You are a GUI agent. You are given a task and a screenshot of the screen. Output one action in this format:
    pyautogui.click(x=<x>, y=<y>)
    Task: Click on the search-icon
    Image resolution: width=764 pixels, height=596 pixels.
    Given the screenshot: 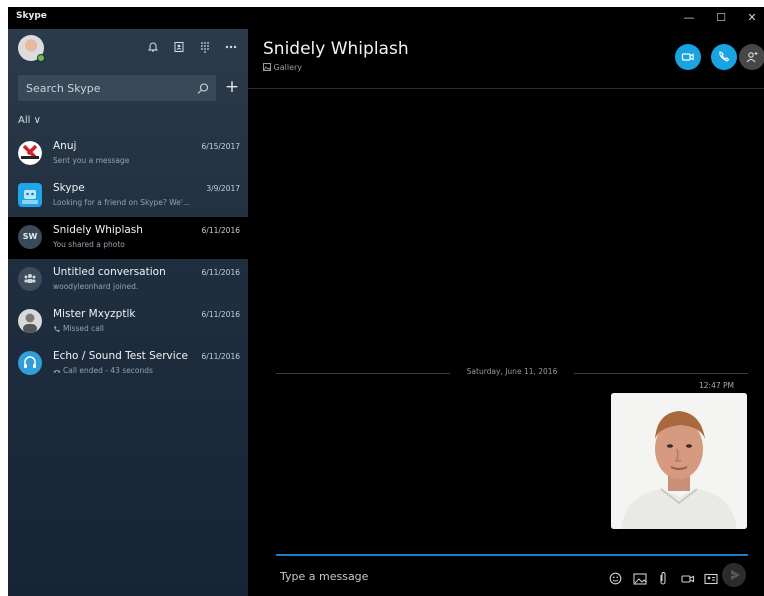 What is the action you would take?
    pyautogui.click(x=203, y=88)
    